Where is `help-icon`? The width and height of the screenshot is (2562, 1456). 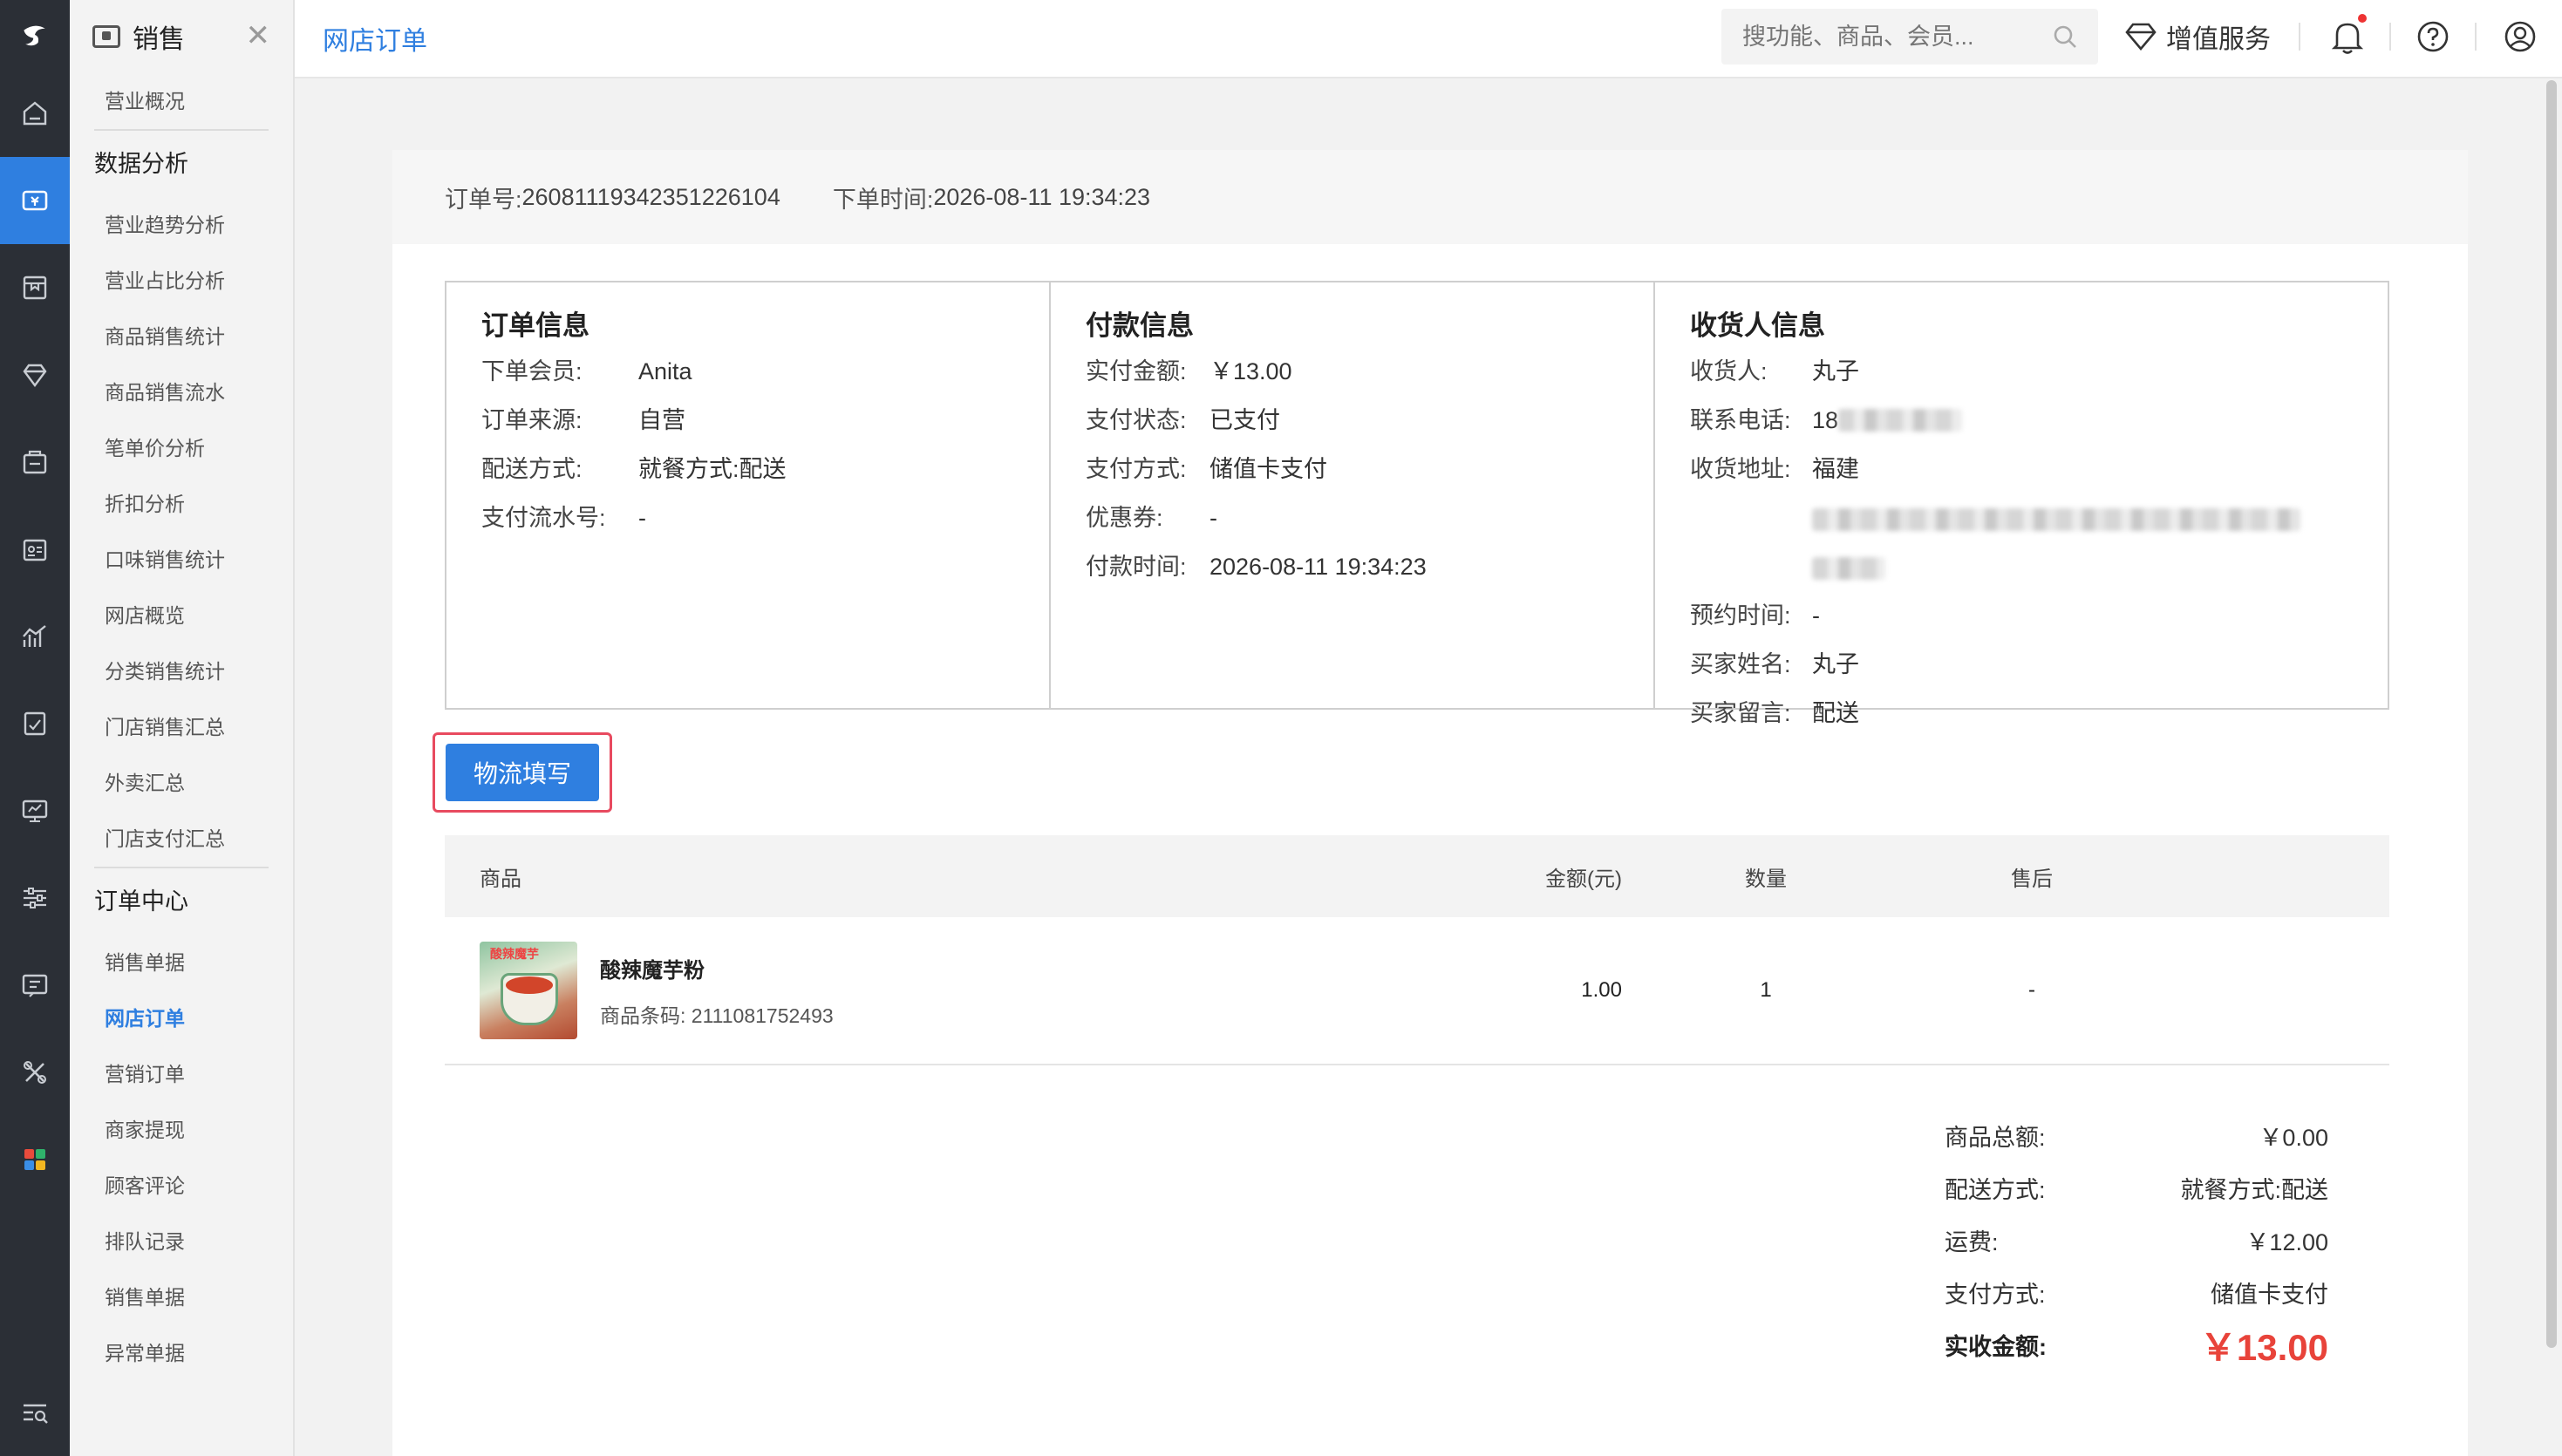
help-icon is located at coordinates (2433, 38).